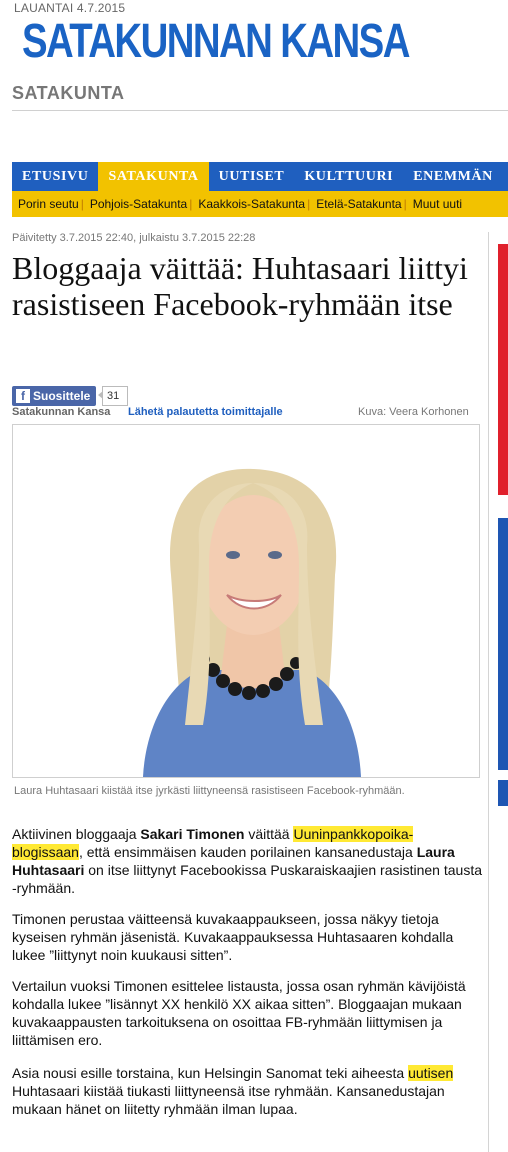 Image resolution: width=508 pixels, height=1152 pixels. What do you see at coordinates (435, 204) in the screenshot?
I see `subnav-item-muut-uutiset: Muut uuti` at bounding box center [435, 204].